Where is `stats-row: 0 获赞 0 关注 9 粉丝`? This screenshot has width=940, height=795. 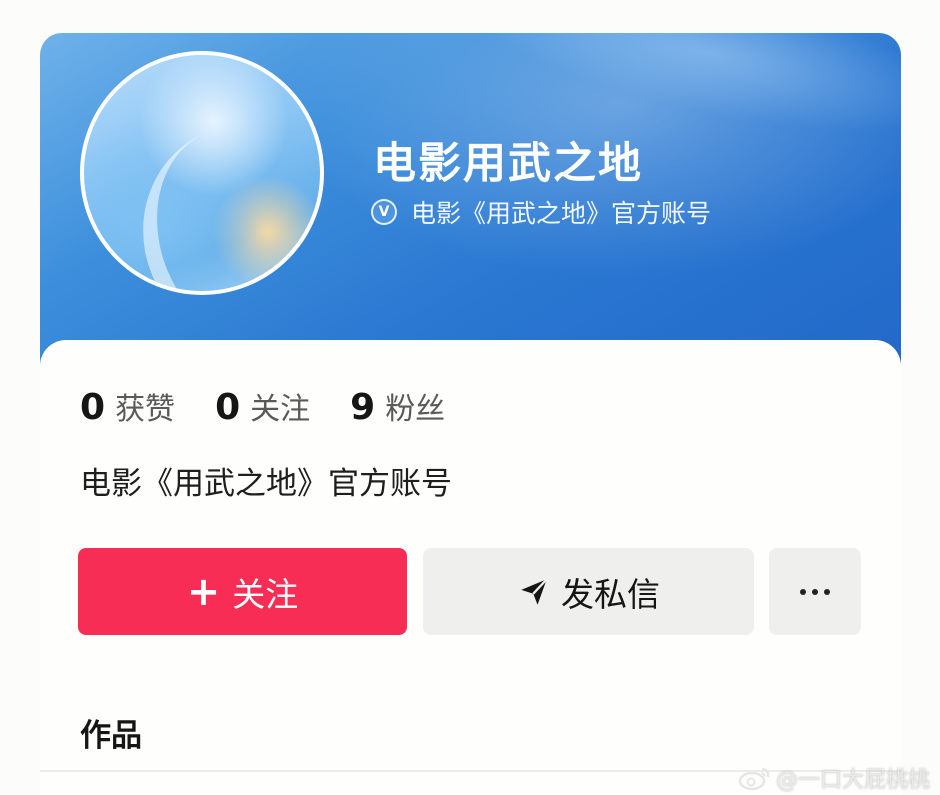 stats-row: 0 获赞 0 关注 9 粉丝 is located at coordinates (282, 408).